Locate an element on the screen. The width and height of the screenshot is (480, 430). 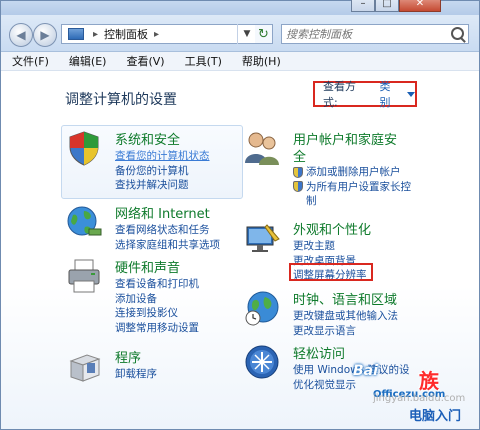
back-button: ◀ is located at coordinates (21, 35).